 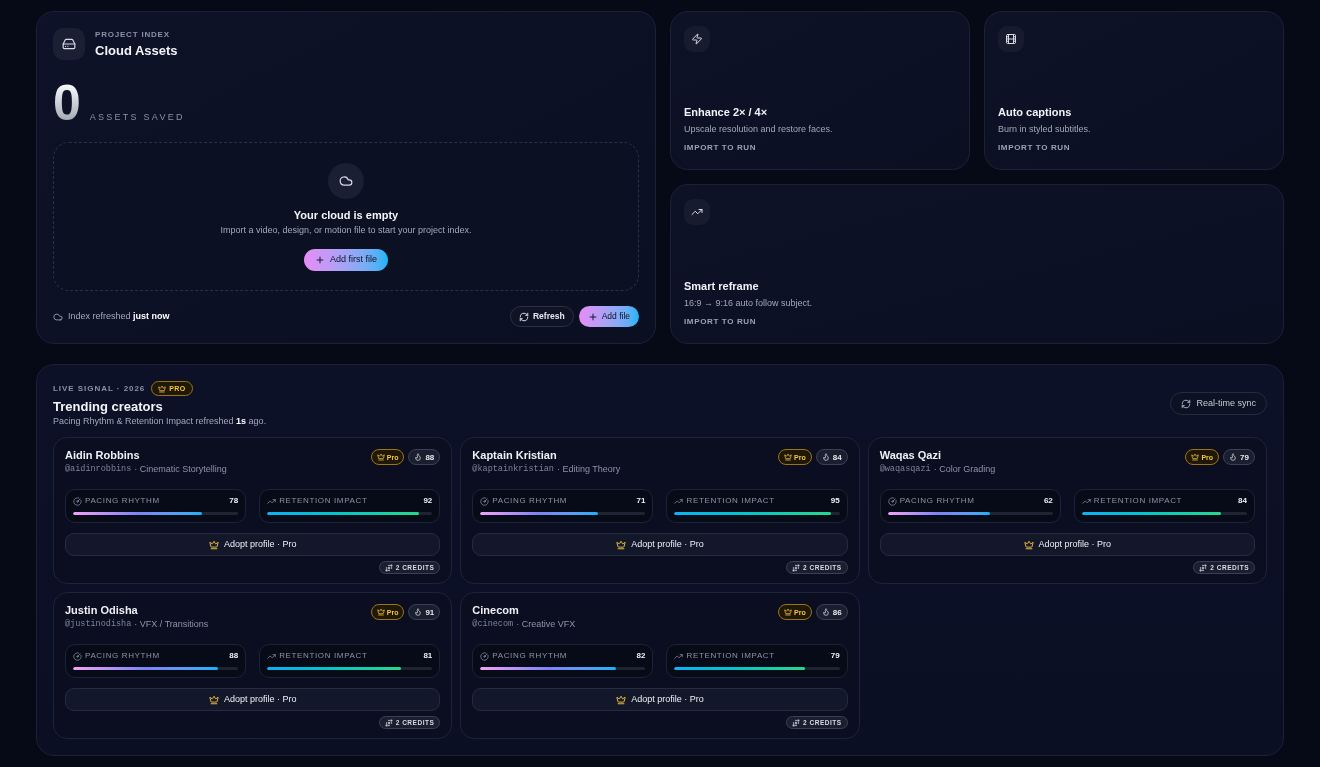 What do you see at coordinates (835, 501) in the screenshot?
I see `metric-value: 95` at bounding box center [835, 501].